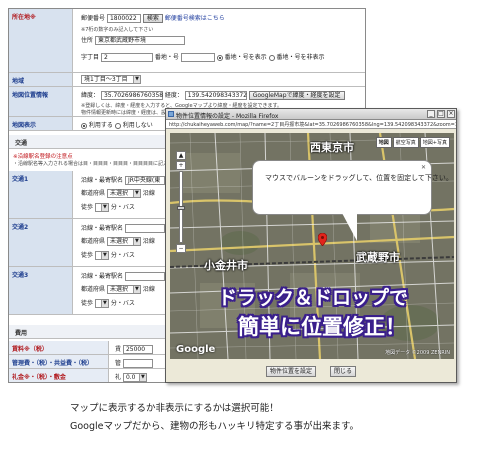  What do you see at coordinates (41, 290) in the screenshot?
I see `traffic-3-label: 交通3` at bounding box center [41, 290].